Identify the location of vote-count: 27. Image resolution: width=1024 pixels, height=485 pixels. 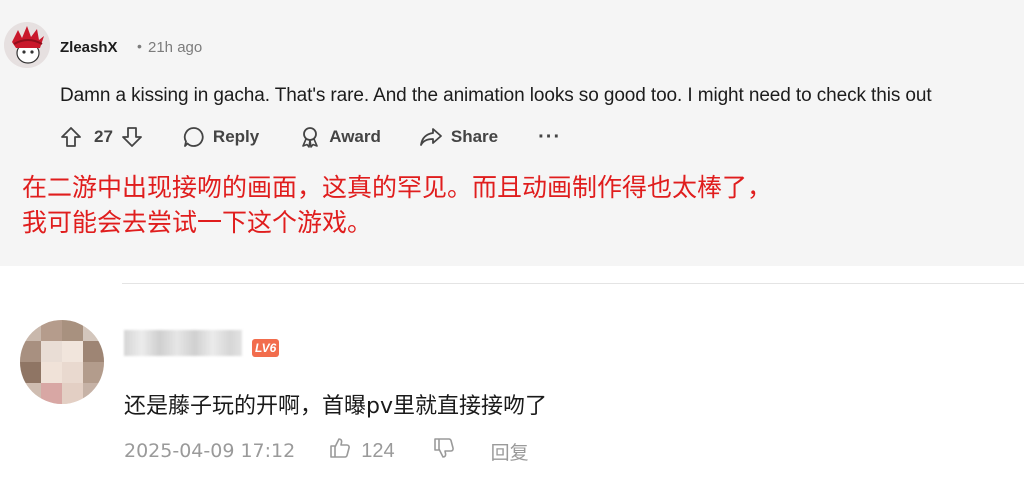
(103, 136).